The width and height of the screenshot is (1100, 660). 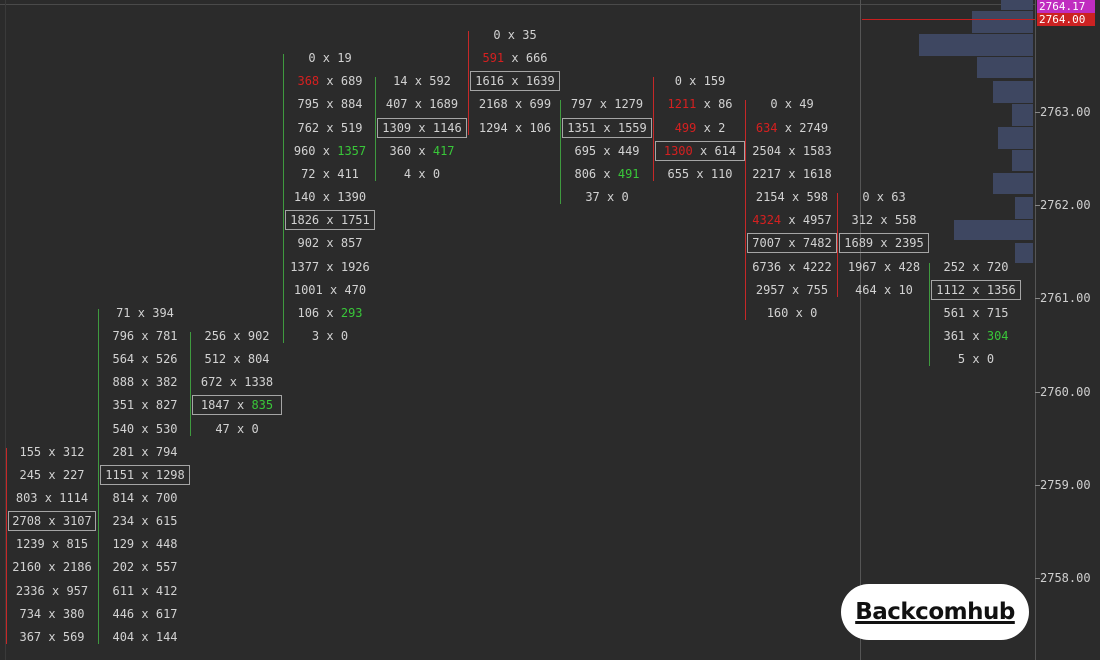 What do you see at coordinates (607, 104) in the screenshot?
I see `footprint-cell: 797 x 1279` at bounding box center [607, 104].